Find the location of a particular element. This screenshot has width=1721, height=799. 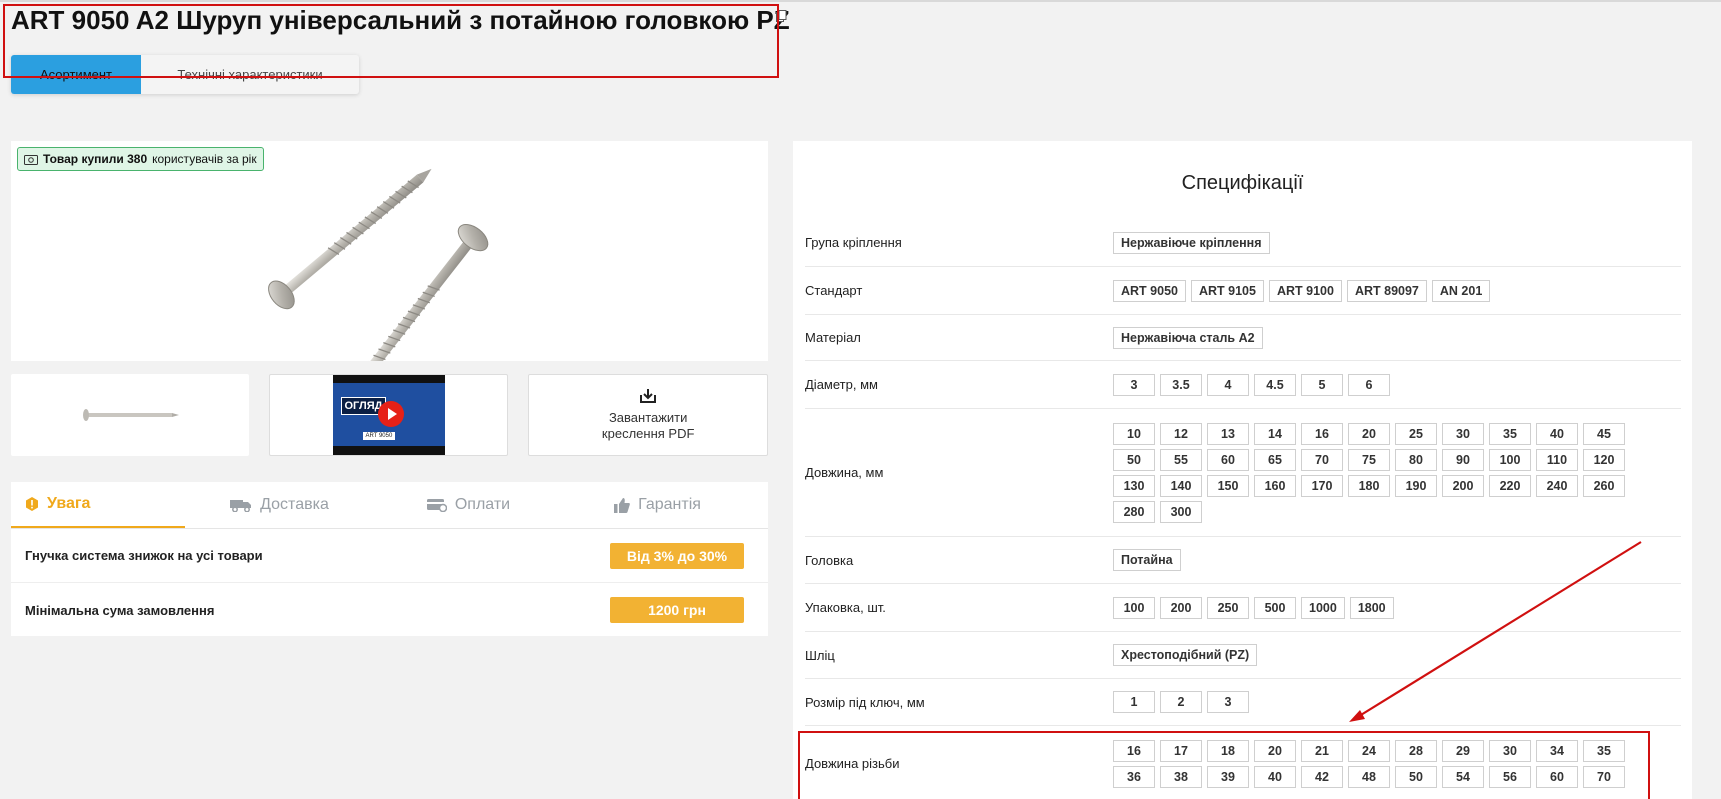

spec-value-chip: Потайна is located at coordinates (1147, 560).